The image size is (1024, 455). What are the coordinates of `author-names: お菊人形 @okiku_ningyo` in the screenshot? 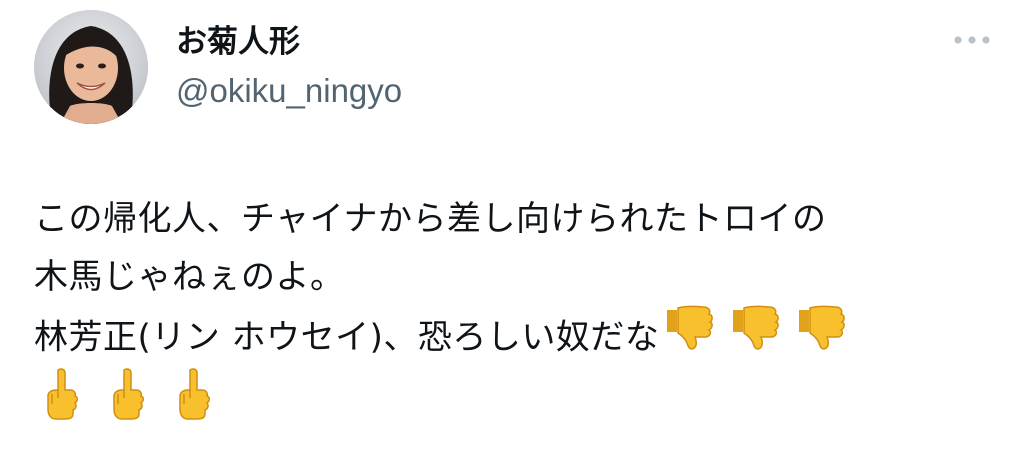 It's located at (289, 67).